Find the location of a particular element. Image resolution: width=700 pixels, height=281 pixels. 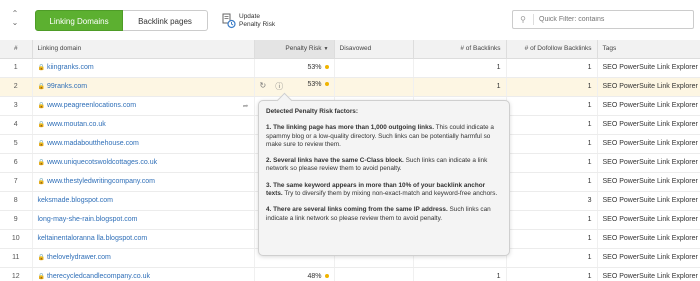

linking-domain-link: kiingranks.com is located at coordinates (70, 67).